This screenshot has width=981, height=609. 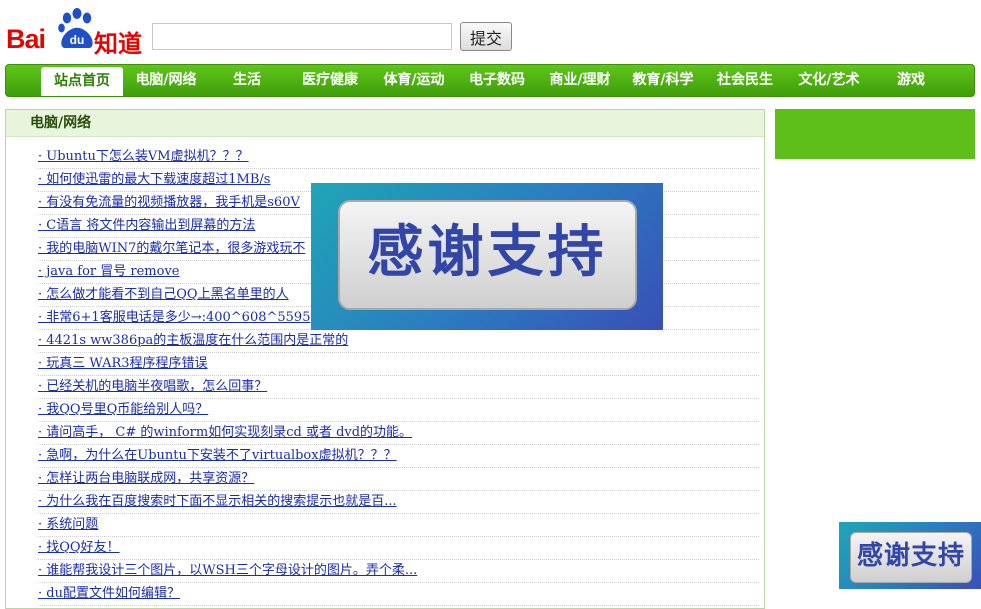 I want to click on thanks-support-badge-small: 感谢支持, so click(x=910, y=555).